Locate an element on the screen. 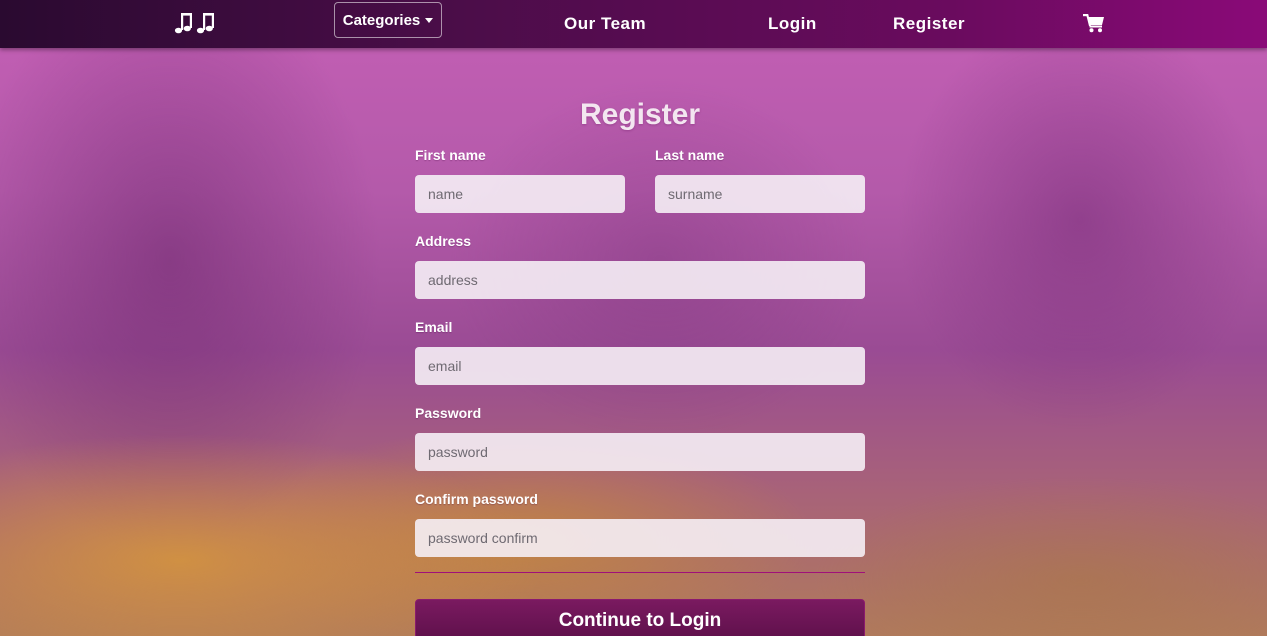  nav-link-our-team: Our Team is located at coordinates (605, 24).